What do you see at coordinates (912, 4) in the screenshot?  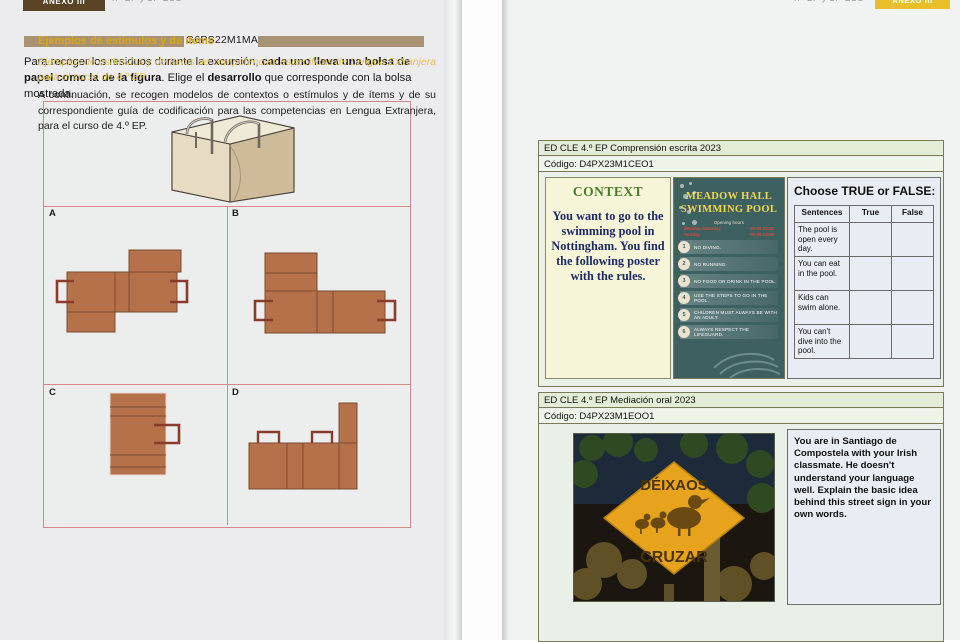 I see `anexo-badge-right: ANEXO III` at bounding box center [912, 4].